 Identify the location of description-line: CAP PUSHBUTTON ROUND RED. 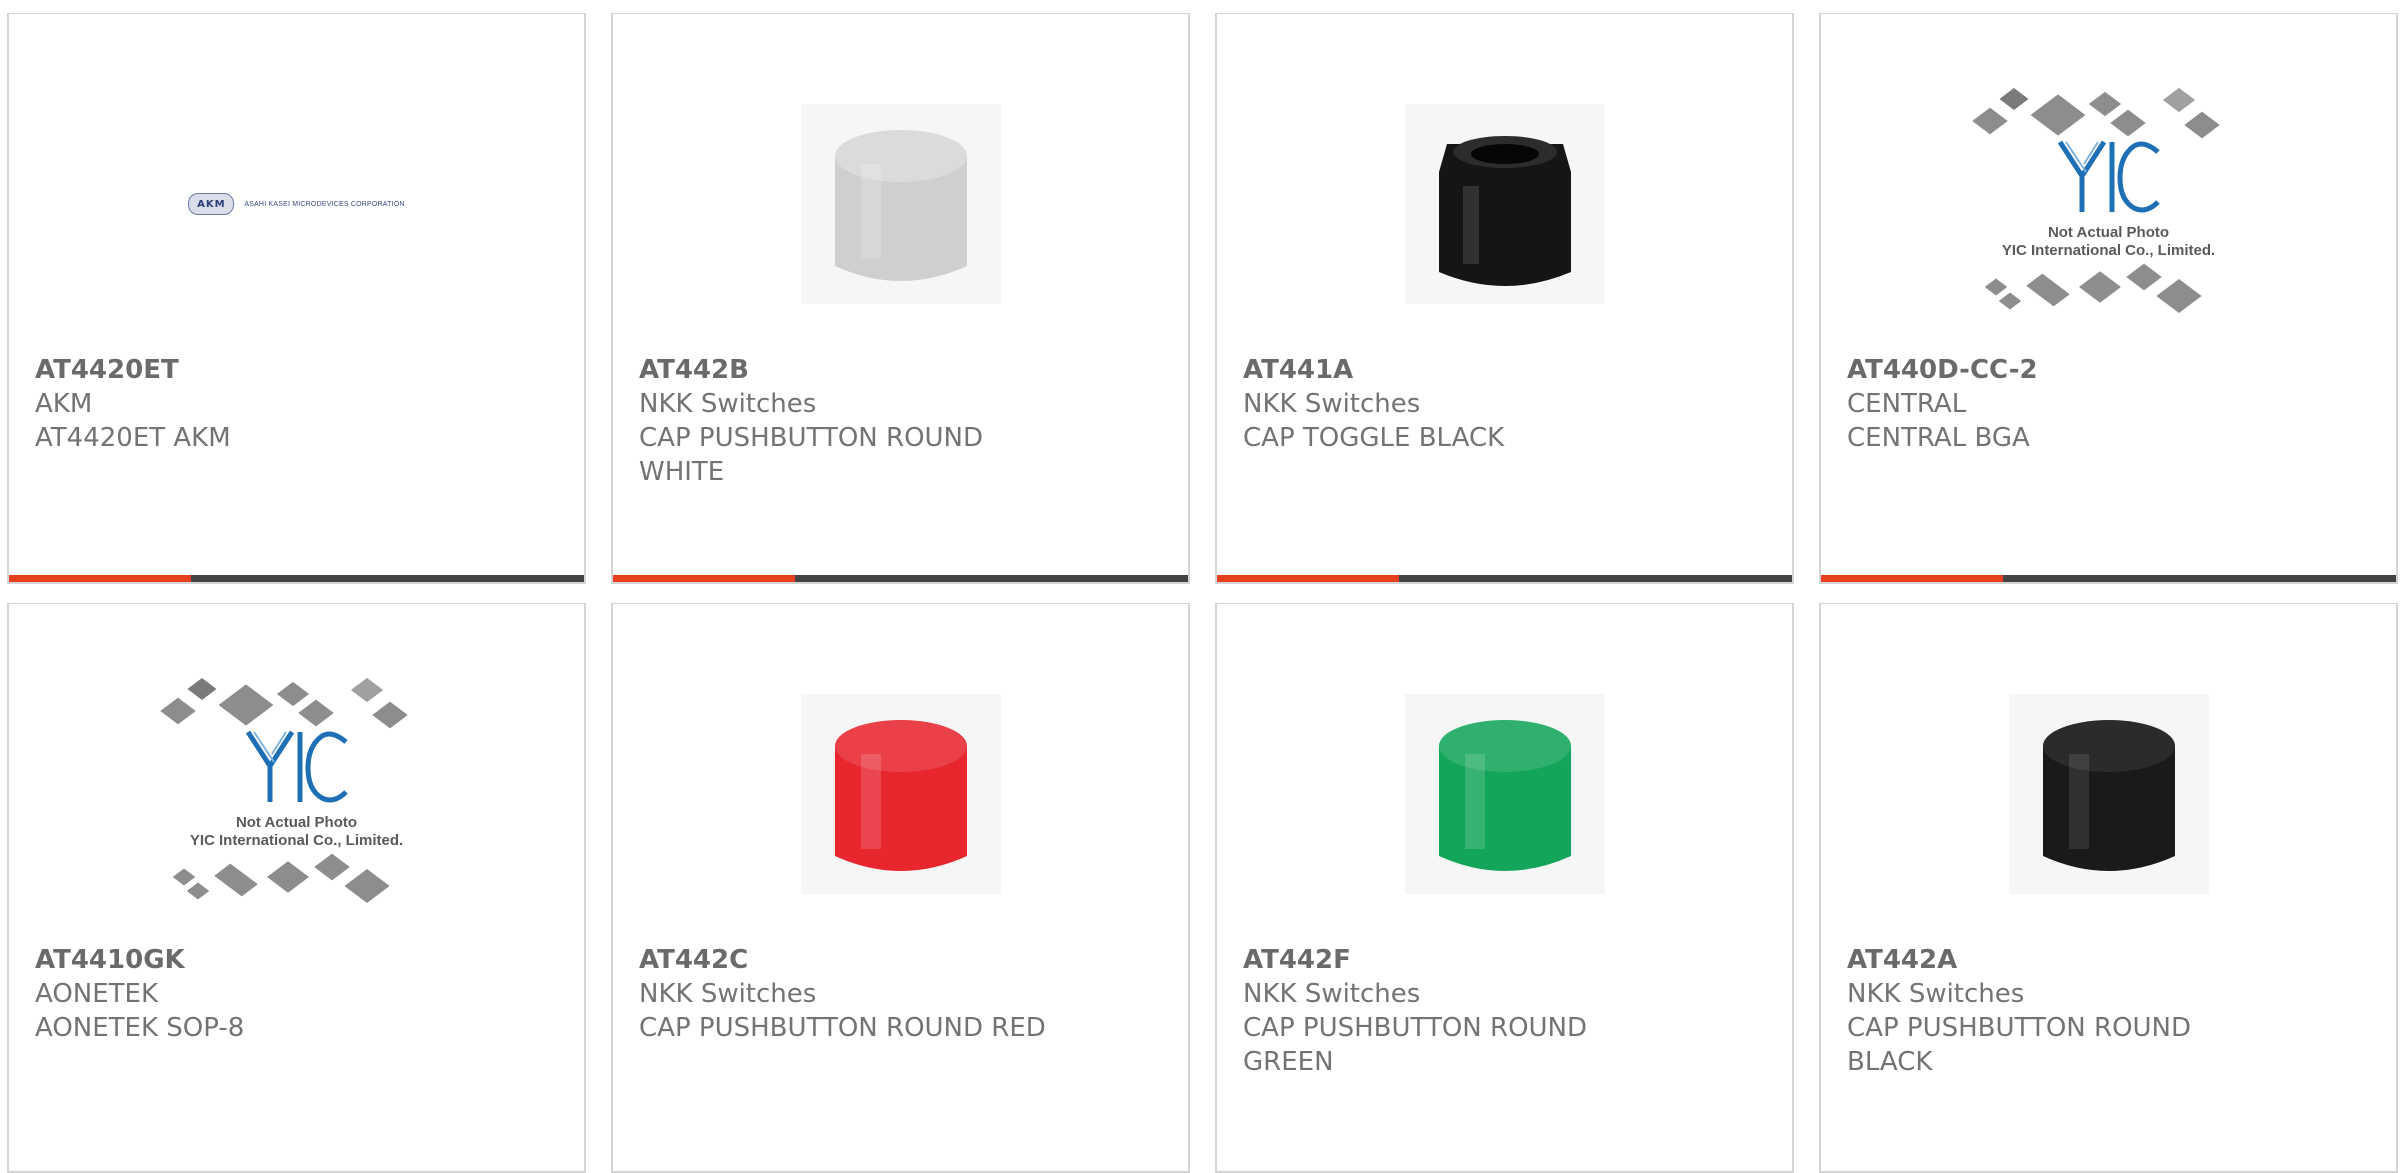
(842, 1028).